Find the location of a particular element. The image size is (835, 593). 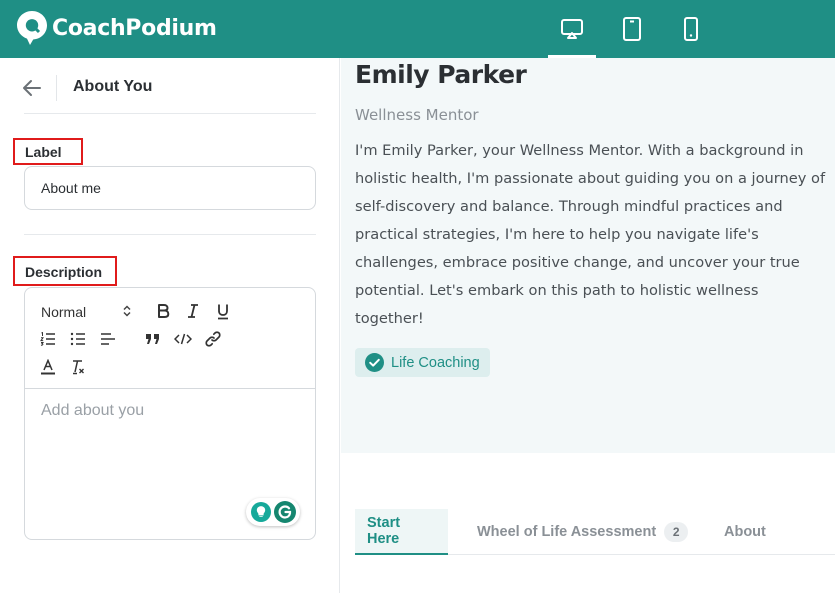

code-icon is located at coordinates (183, 339).